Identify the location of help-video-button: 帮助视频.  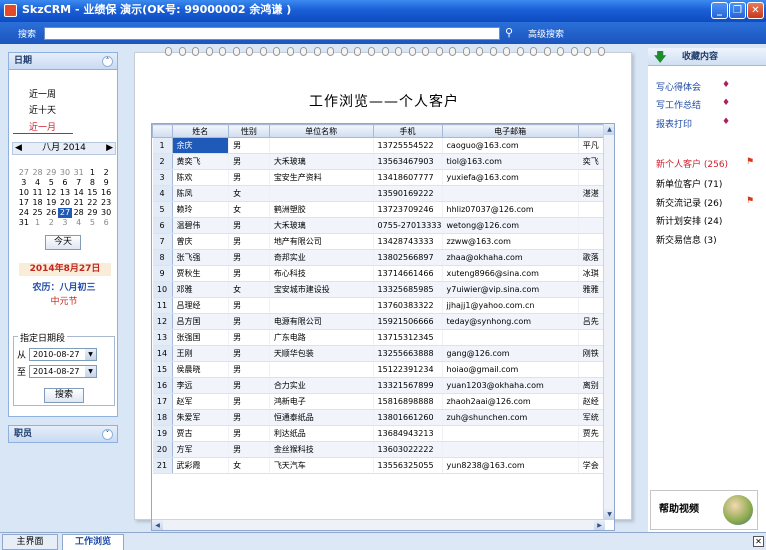
(704, 510).